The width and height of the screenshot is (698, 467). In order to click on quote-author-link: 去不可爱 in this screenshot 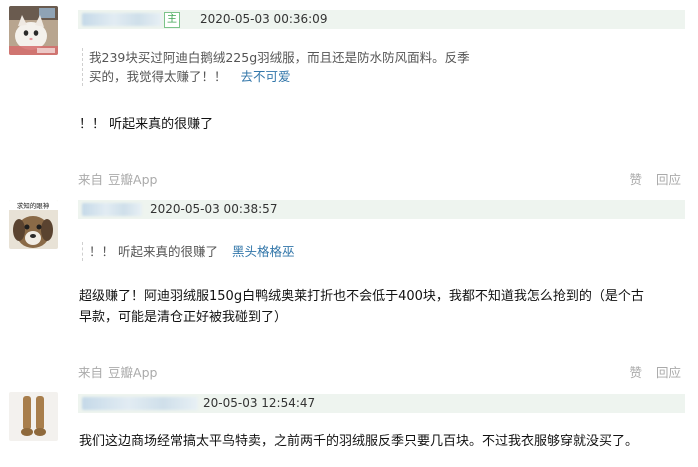, I will do `click(266, 76)`.